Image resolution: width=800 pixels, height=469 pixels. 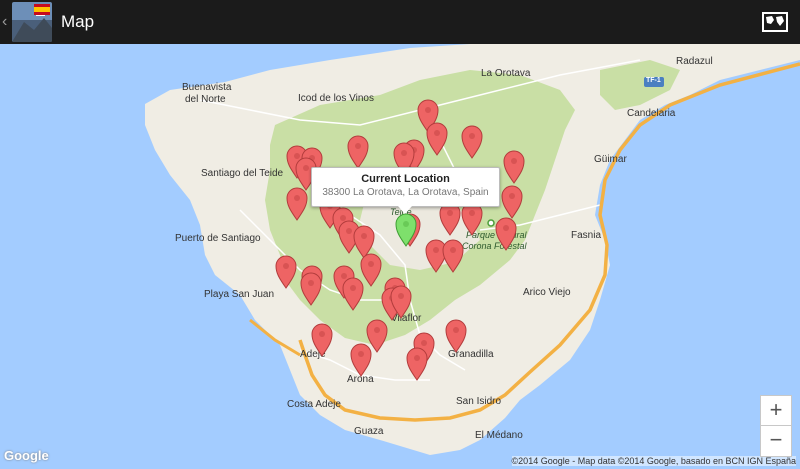 What do you see at coordinates (405, 179) in the screenshot?
I see `popup-title: Current Location` at bounding box center [405, 179].